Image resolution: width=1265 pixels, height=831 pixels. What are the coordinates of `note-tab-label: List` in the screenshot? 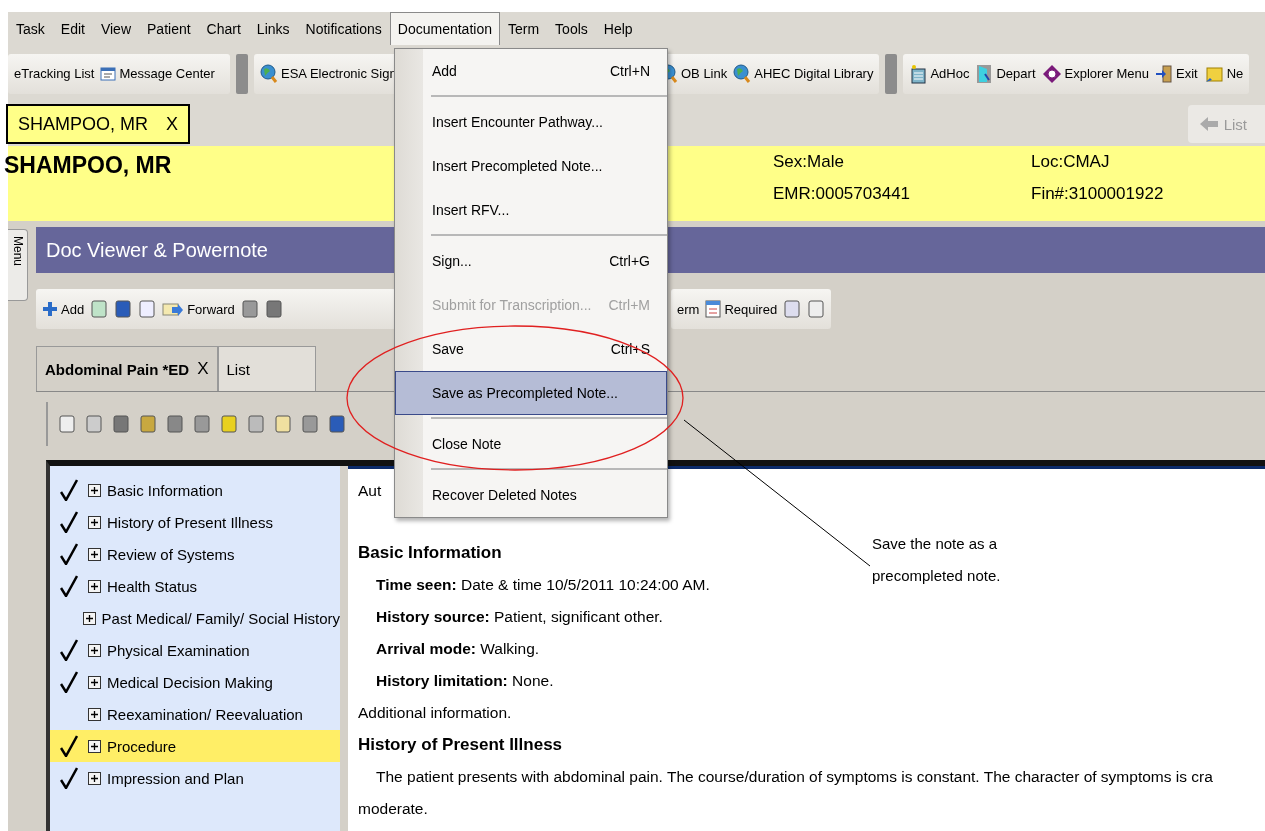 It's located at (238, 369).